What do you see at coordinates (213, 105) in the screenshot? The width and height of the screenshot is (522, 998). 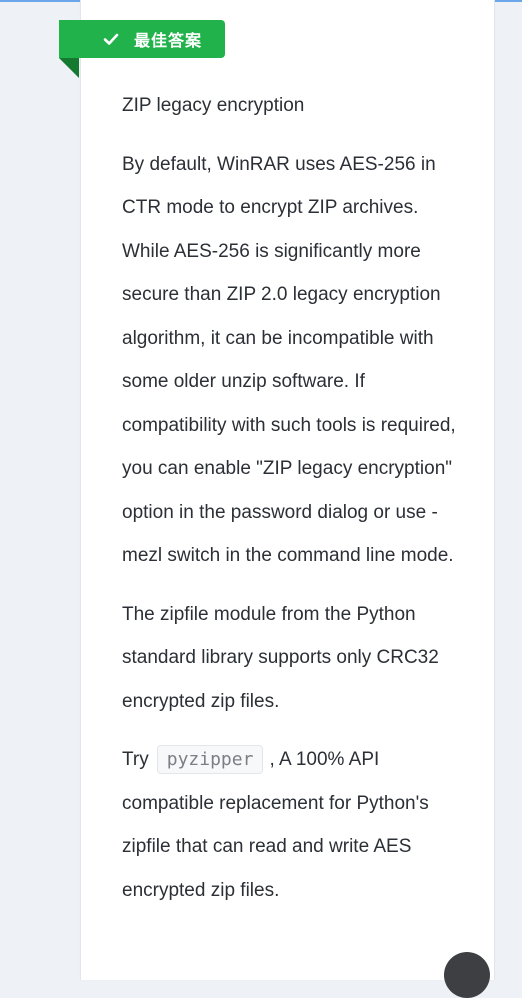 I see `answer-title: ZIP legacy encryption` at bounding box center [213, 105].